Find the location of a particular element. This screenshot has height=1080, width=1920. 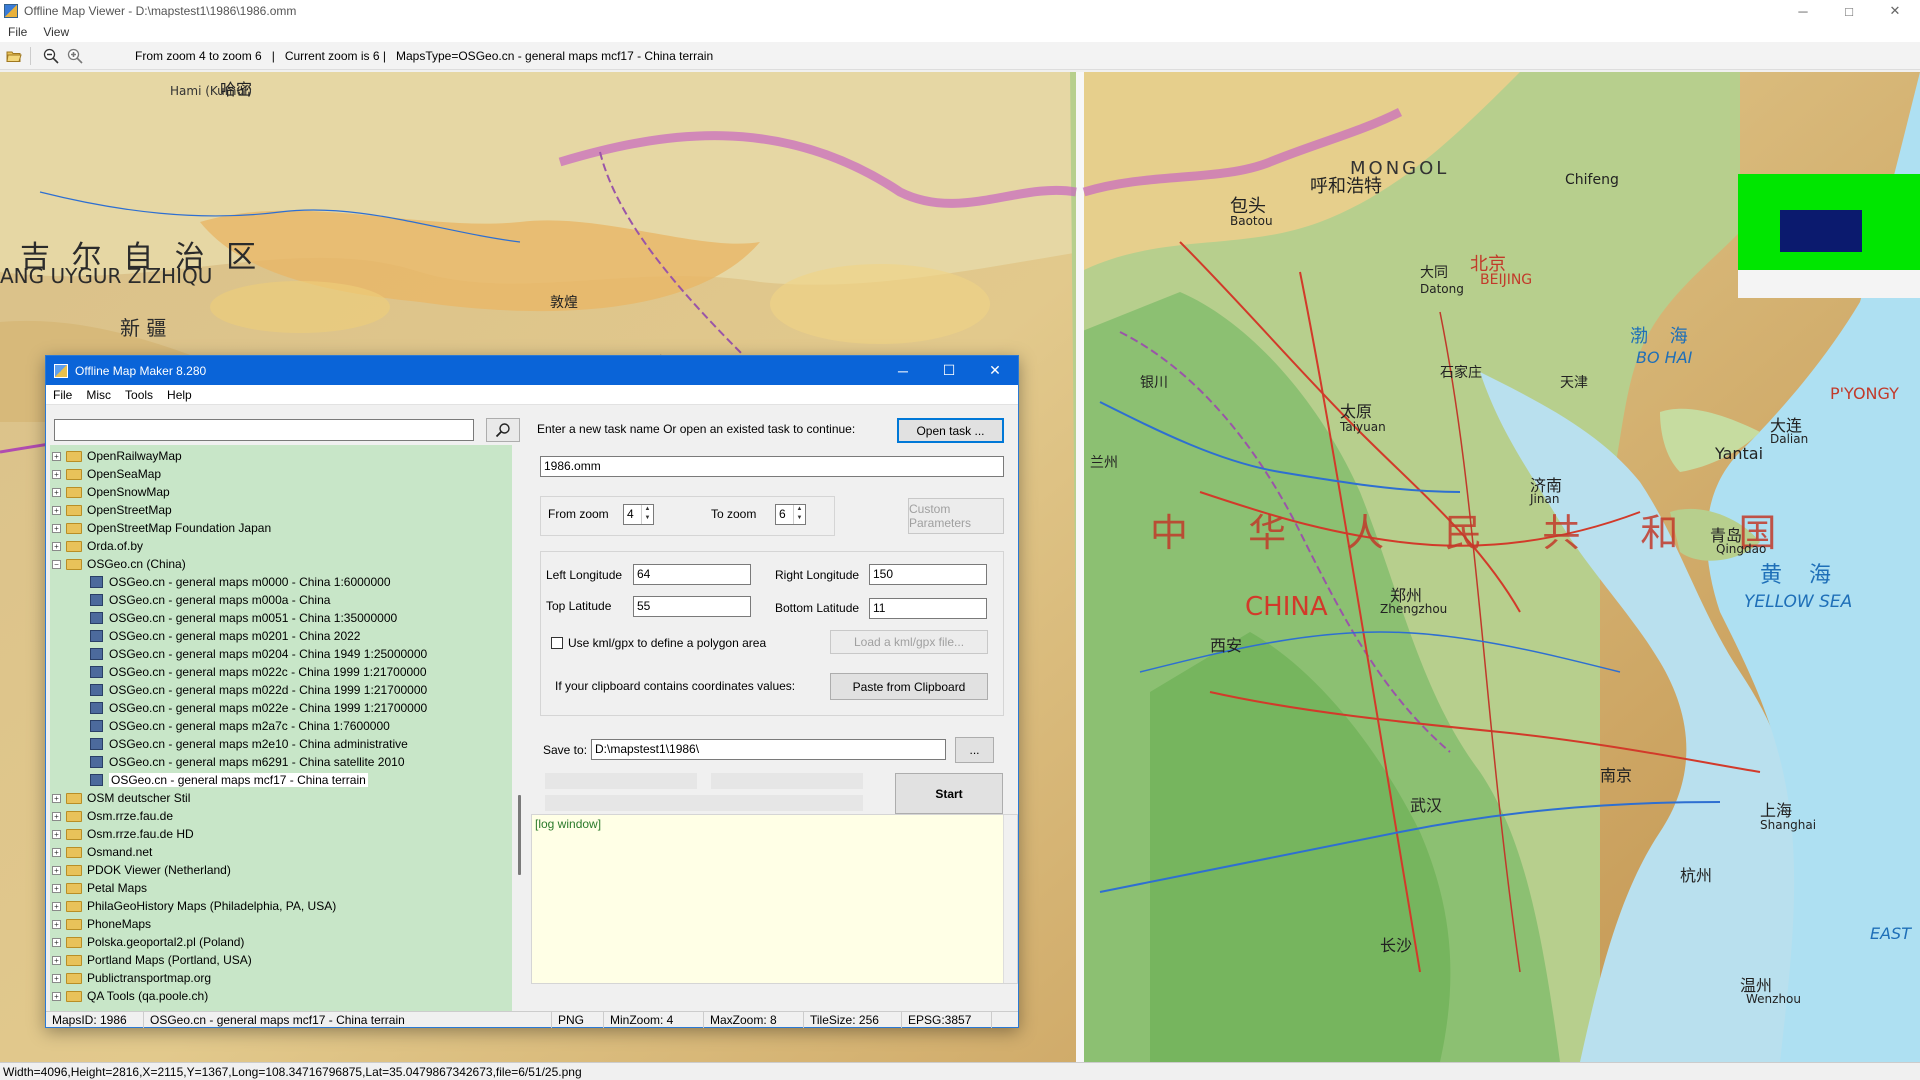

log-window: [log window] is located at coordinates (774, 899).